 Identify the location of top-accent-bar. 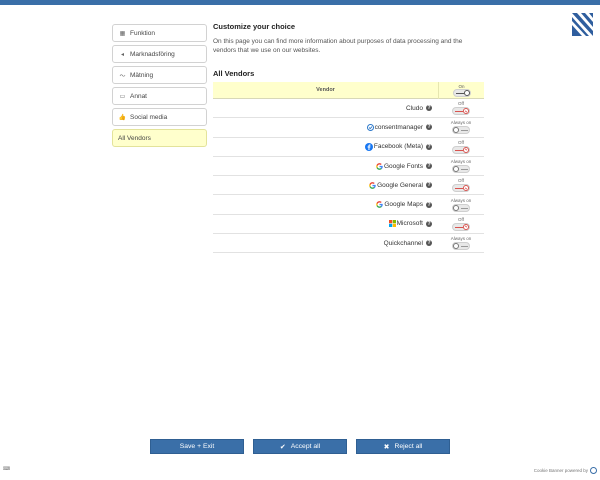
(300, 2).